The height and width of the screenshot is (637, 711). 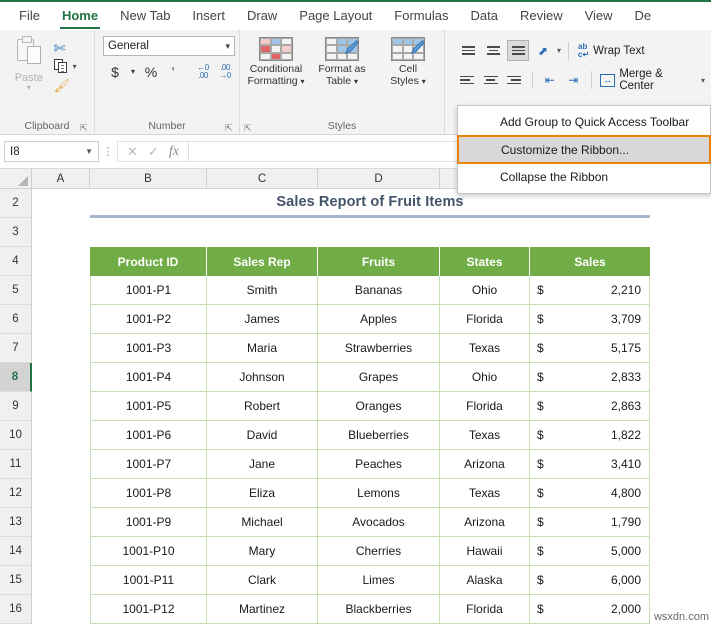 What do you see at coordinates (16, 493) in the screenshot?
I see `row-header-12: 12` at bounding box center [16, 493].